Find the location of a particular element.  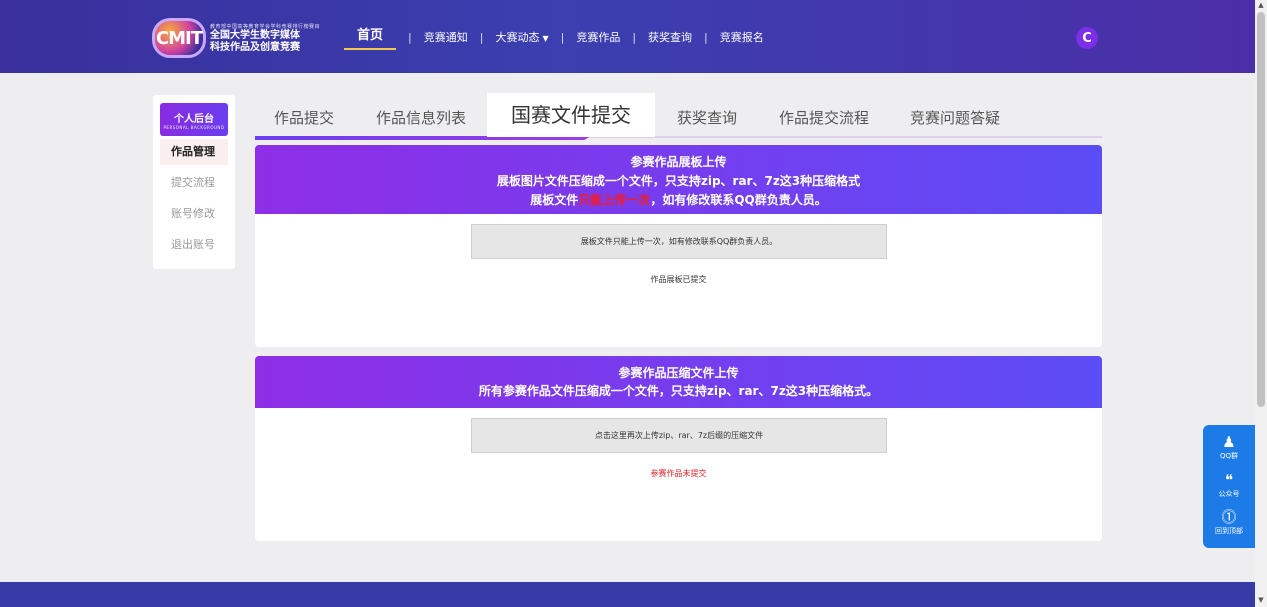

tab-faq: 竞赛问题答疑 is located at coordinates (955, 117).